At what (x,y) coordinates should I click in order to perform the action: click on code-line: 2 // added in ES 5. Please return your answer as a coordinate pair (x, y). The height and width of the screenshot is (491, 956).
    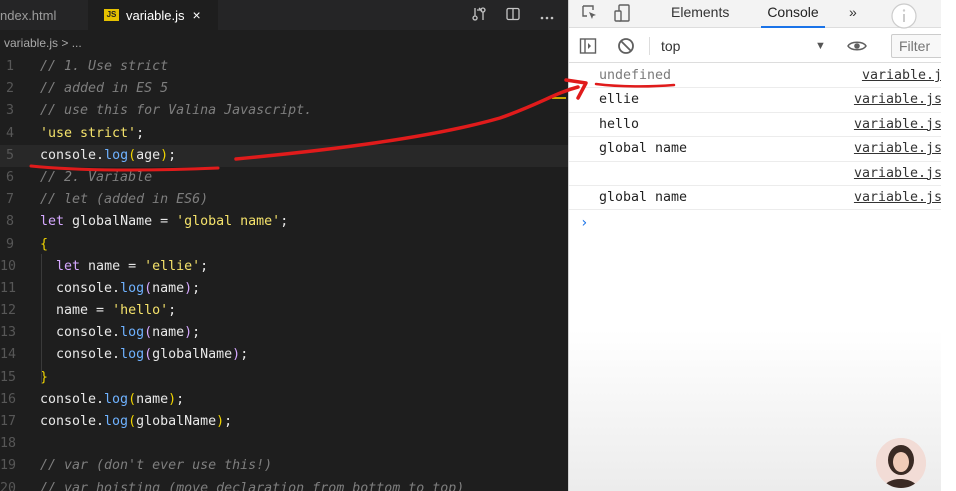
    Looking at the image, I should click on (284, 89).